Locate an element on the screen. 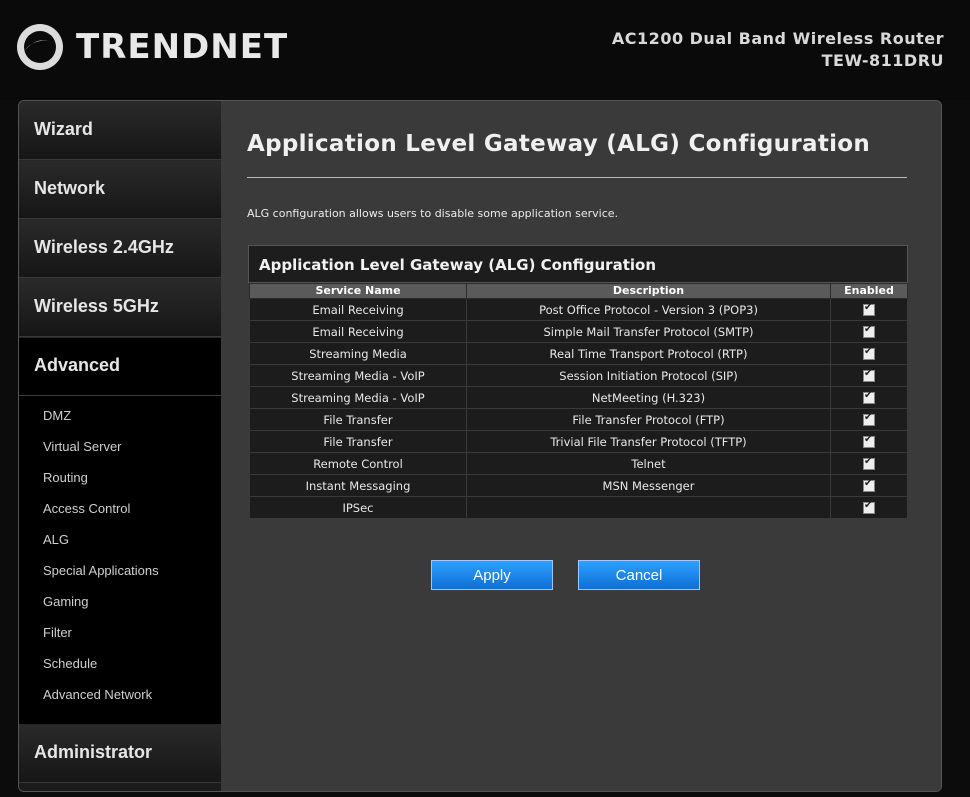 Image resolution: width=970 pixels, height=797 pixels. nav-network: Network is located at coordinates (120, 189).